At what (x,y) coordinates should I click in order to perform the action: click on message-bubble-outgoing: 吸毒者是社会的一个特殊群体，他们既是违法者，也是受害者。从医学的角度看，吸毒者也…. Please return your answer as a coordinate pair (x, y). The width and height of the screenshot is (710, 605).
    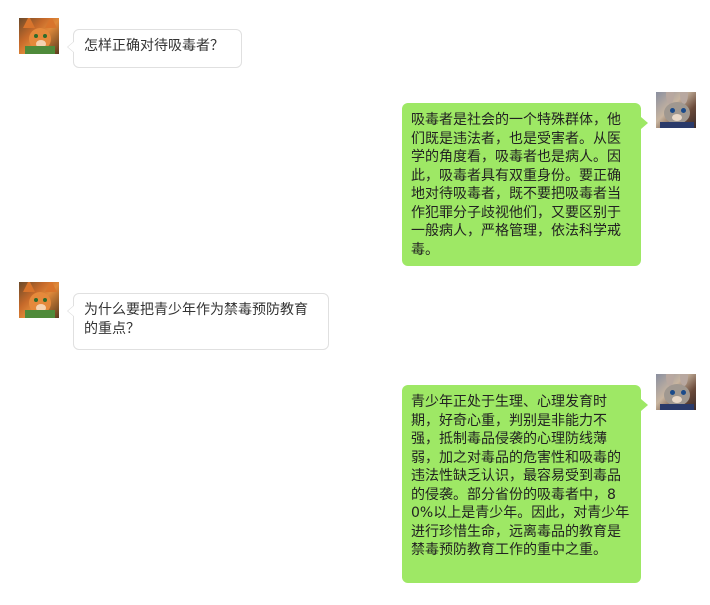
    Looking at the image, I should click on (525, 184).